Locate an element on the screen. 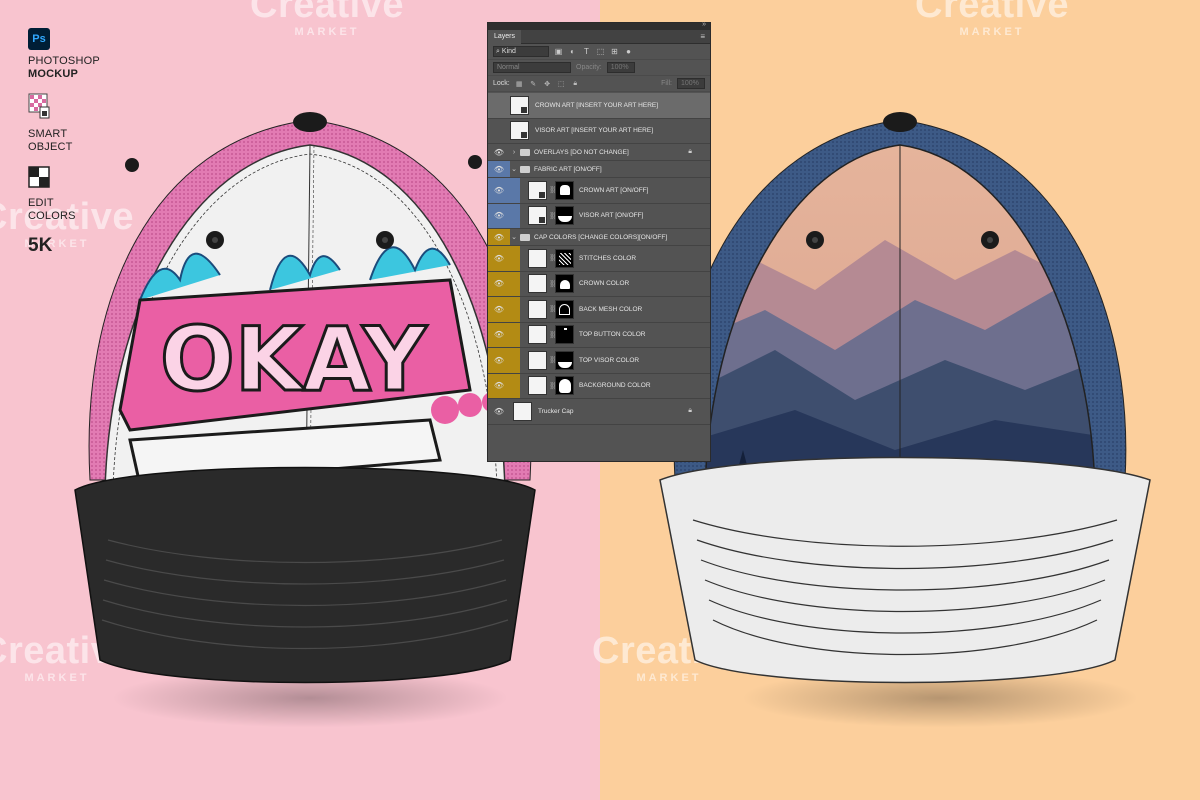 This screenshot has height=800, width=1200. color-swatch-icon is located at coordinates (39, 177).